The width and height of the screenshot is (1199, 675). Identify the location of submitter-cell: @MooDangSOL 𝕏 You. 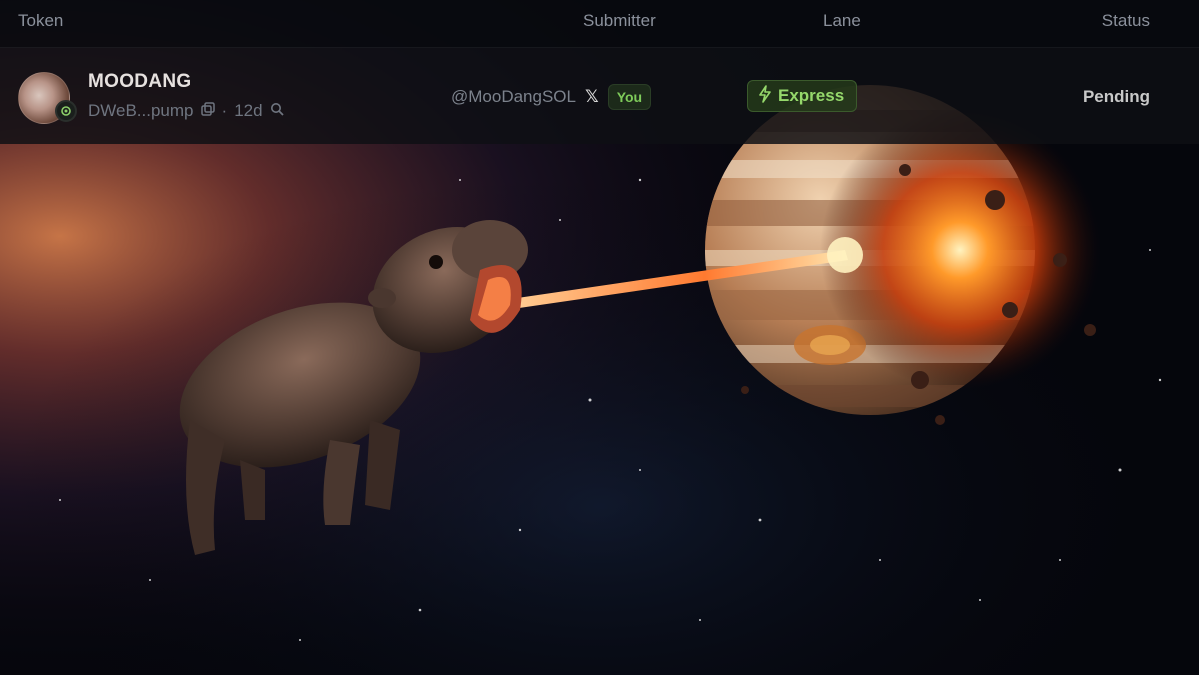
(551, 97).